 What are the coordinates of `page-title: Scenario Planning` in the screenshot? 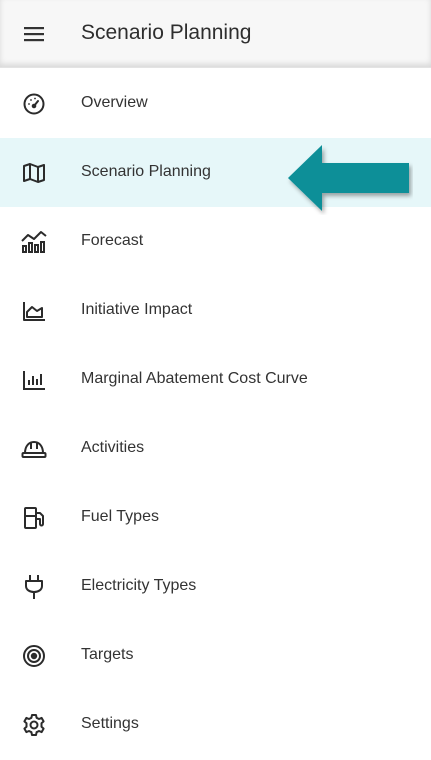 It's located at (166, 32).